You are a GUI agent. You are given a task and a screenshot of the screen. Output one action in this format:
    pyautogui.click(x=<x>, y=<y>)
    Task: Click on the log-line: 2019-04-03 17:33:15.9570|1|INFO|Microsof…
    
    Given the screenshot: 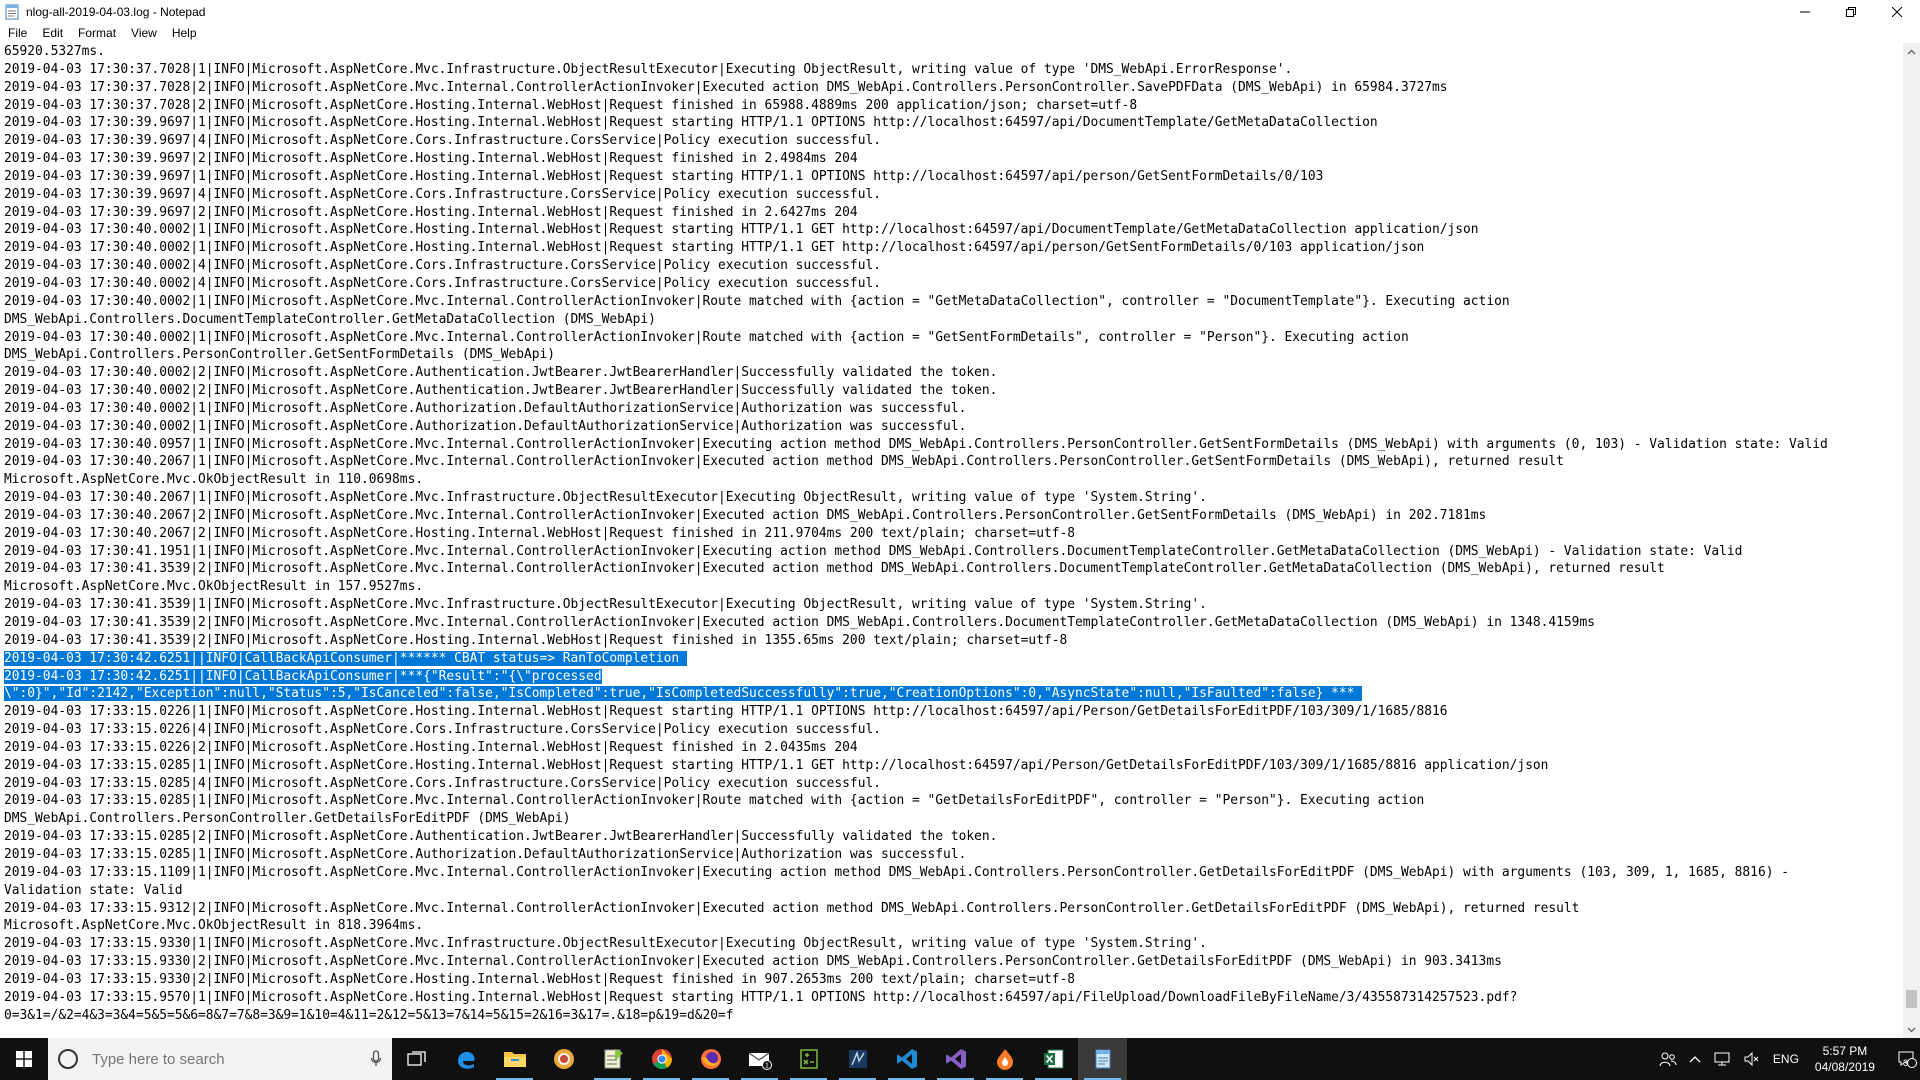 What is the action you would take?
    pyautogui.click(x=953, y=998)
    